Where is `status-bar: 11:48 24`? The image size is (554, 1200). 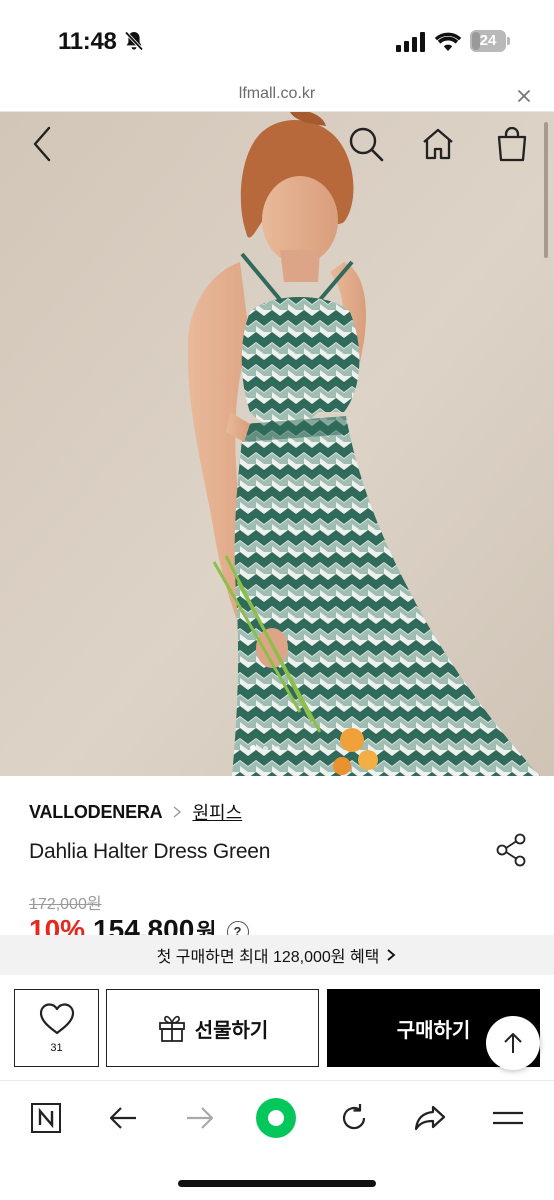
status-bar: 11:48 24 is located at coordinates (277, 40).